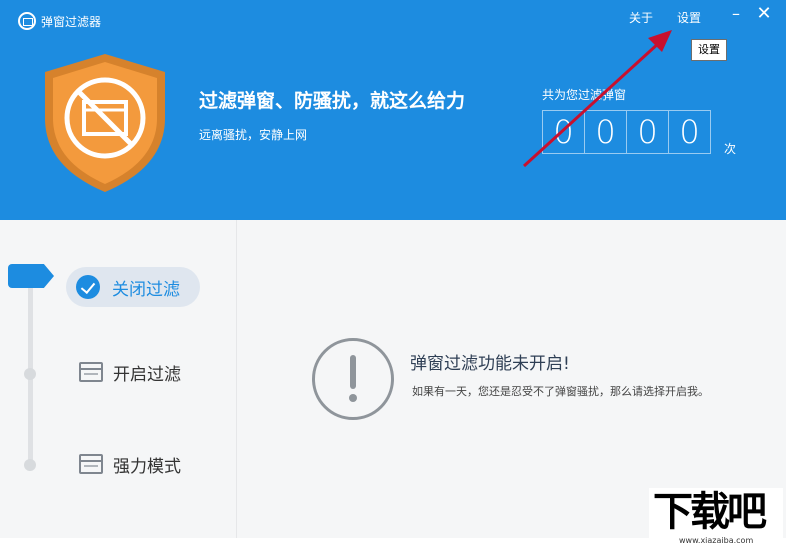 This screenshot has width=786, height=550. I want to click on times-unit-label: 次, so click(730, 149).